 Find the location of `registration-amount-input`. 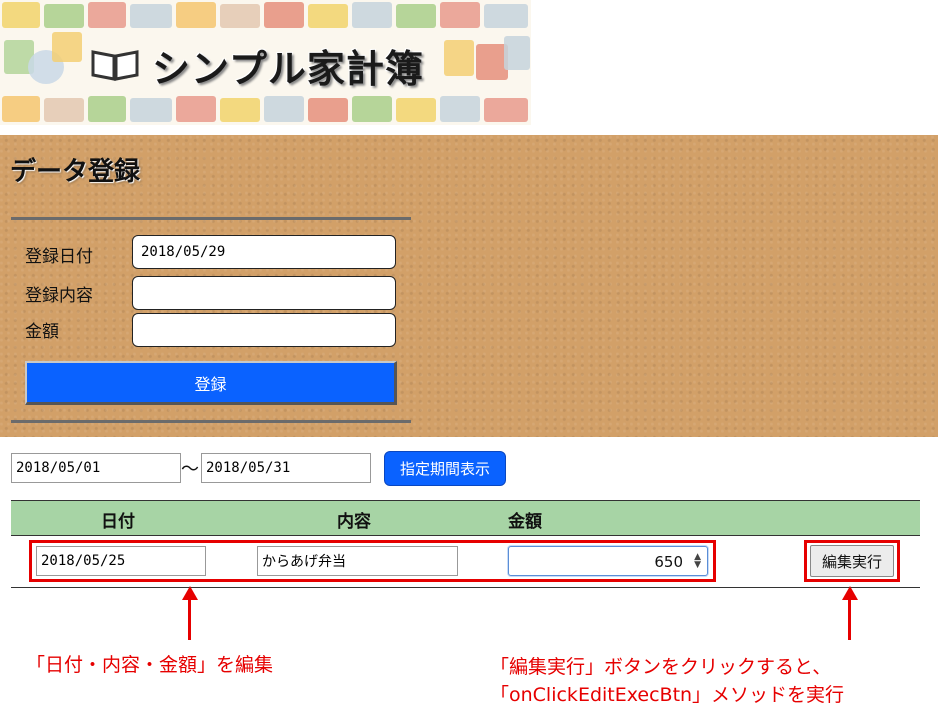

registration-amount-input is located at coordinates (264, 330).